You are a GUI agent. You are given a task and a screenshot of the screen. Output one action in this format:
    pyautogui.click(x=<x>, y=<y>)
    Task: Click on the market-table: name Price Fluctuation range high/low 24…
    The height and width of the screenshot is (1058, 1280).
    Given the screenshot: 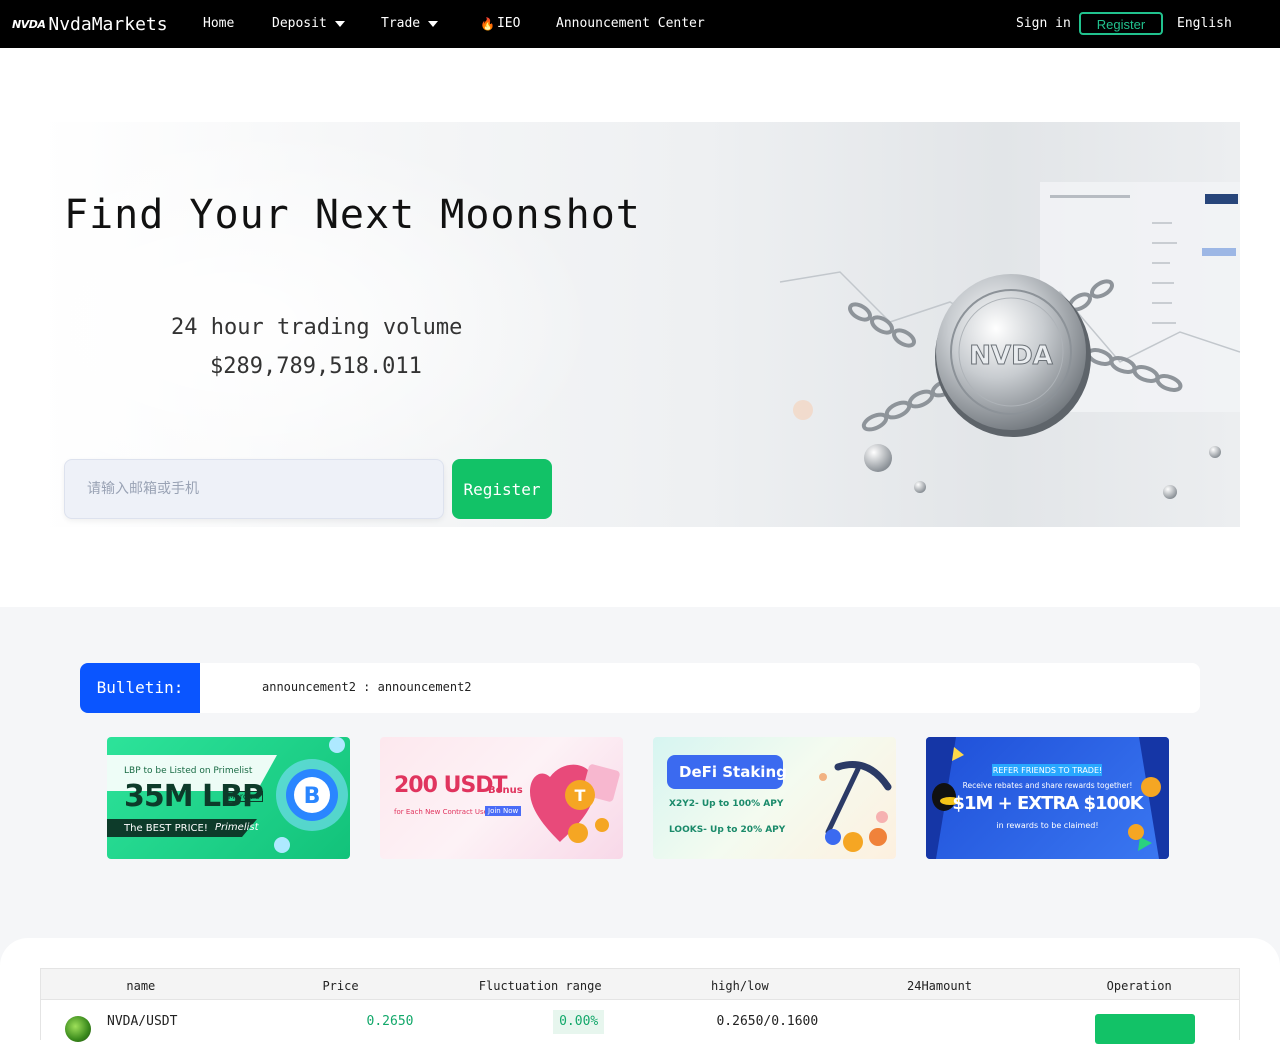 What is the action you would take?
    pyautogui.click(x=640, y=1006)
    